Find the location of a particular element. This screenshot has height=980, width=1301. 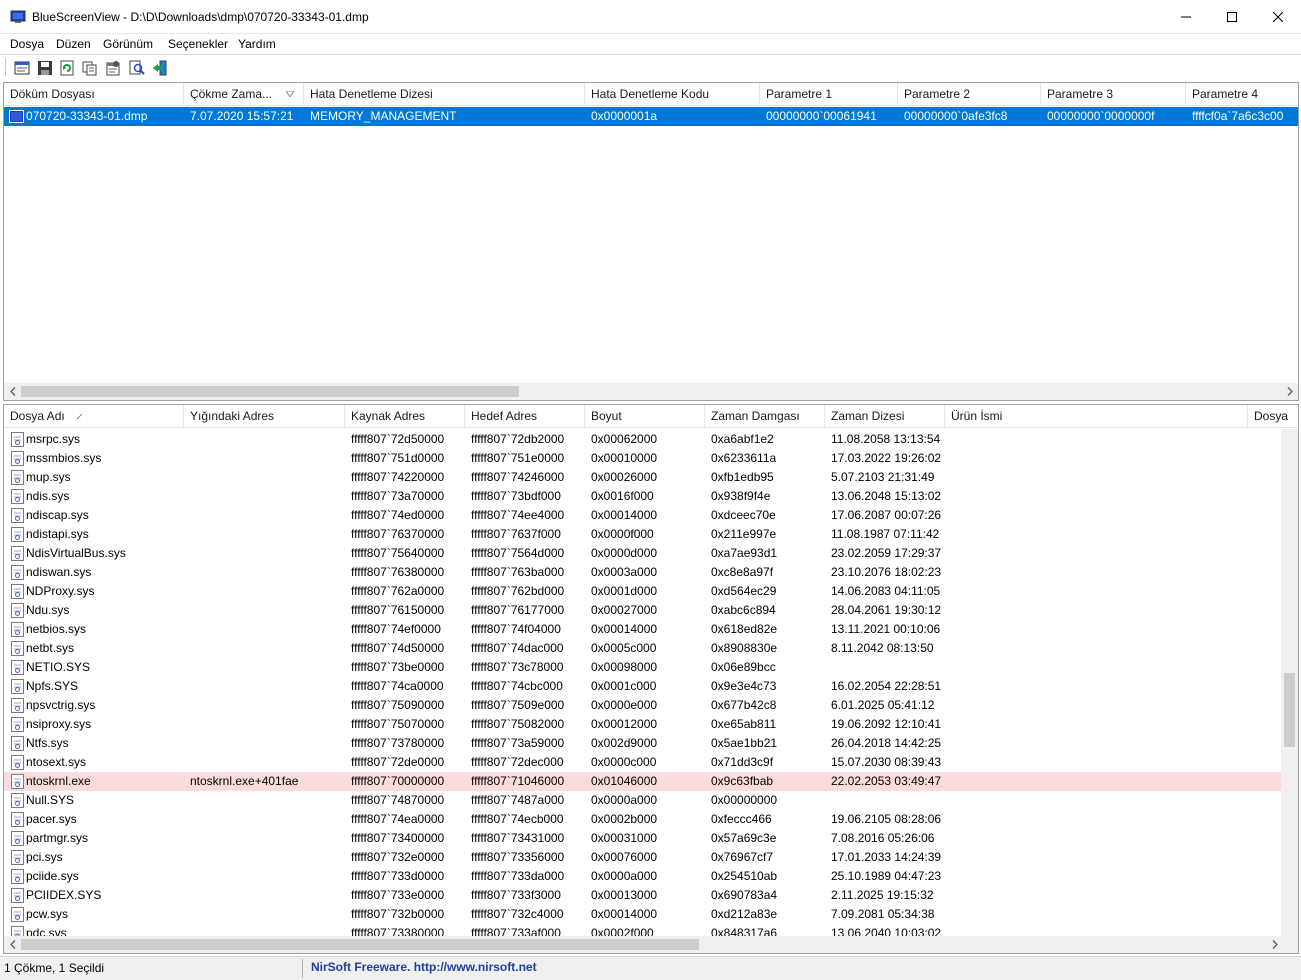

menu-file: Dosya is located at coordinates (27, 44).